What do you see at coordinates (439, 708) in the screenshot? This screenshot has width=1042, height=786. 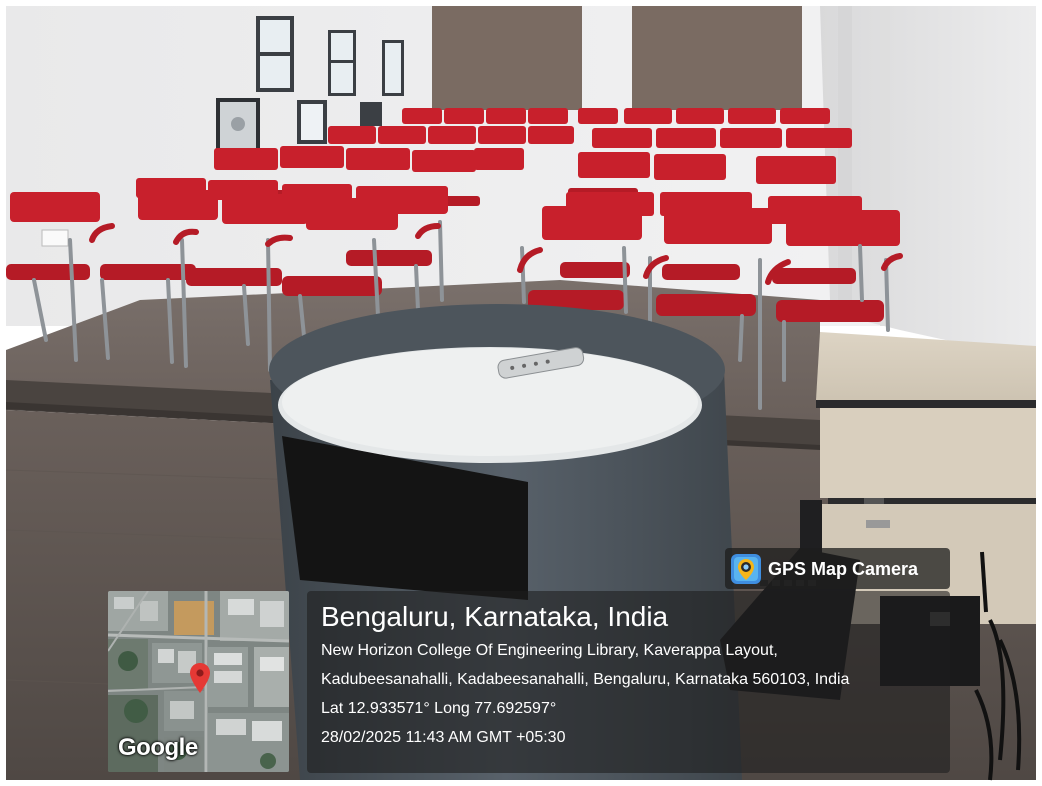 I see `coordinates-text: Lat 12.933571° Long 77.692597°` at bounding box center [439, 708].